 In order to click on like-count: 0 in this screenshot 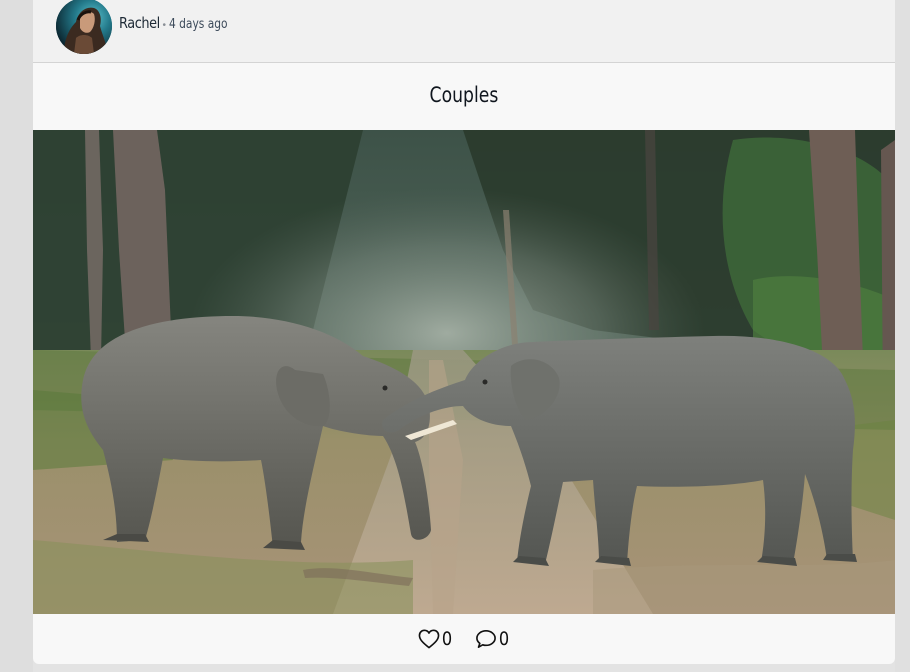, I will do `click(447, 639)`.